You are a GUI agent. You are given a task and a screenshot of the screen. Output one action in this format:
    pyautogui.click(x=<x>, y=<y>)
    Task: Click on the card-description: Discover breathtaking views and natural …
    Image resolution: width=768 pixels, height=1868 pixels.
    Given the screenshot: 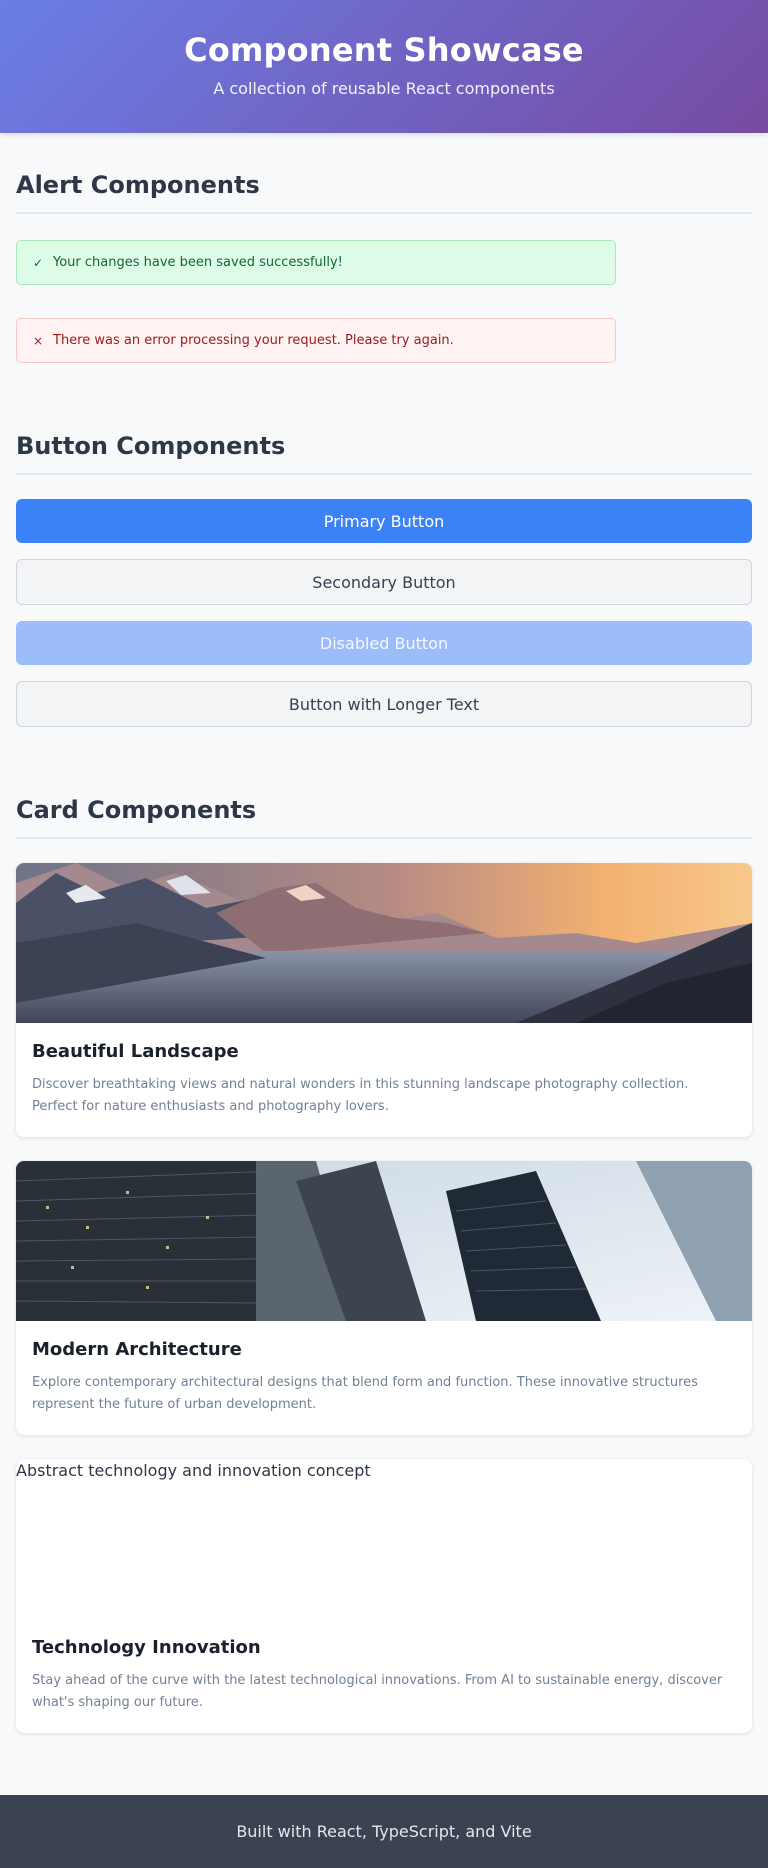 What is the action you would take?
    pyautogui.click(x=360, y=1095)
    